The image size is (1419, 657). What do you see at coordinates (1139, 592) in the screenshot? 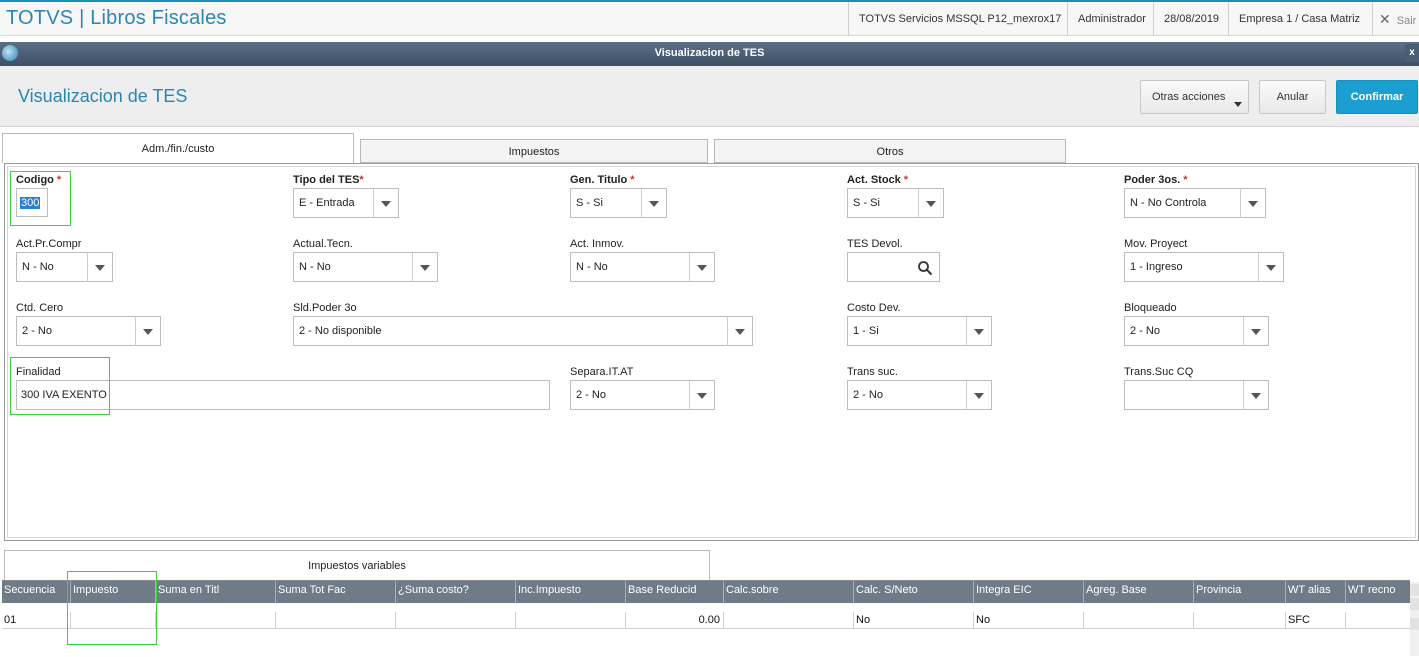
I see `column-header: Agreg. Base` at bounding box center [1139, 592].